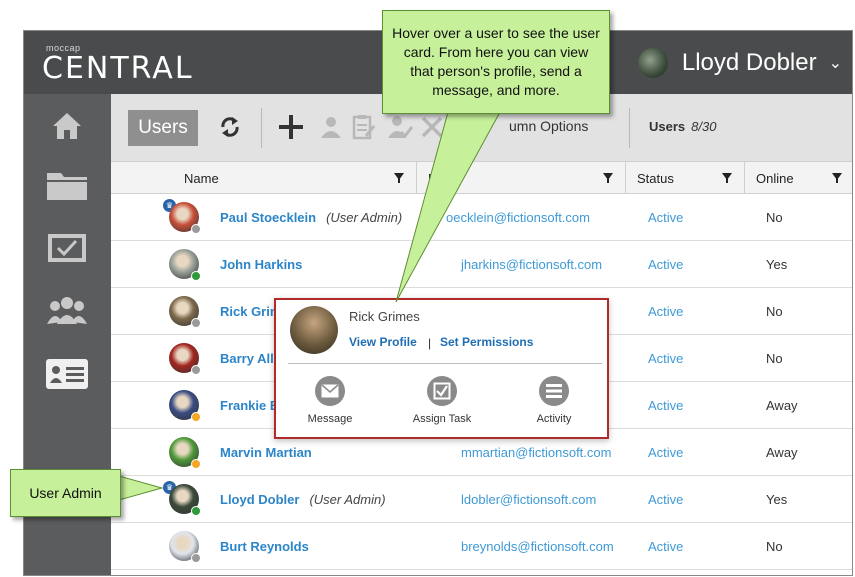 The height and width of the screenshot is (577, 855). What do you see at coordinates (536, 452) in the screenshot?
I see `email-link: mmartian@fictionsoft.com` at bounding box center [536, 452].